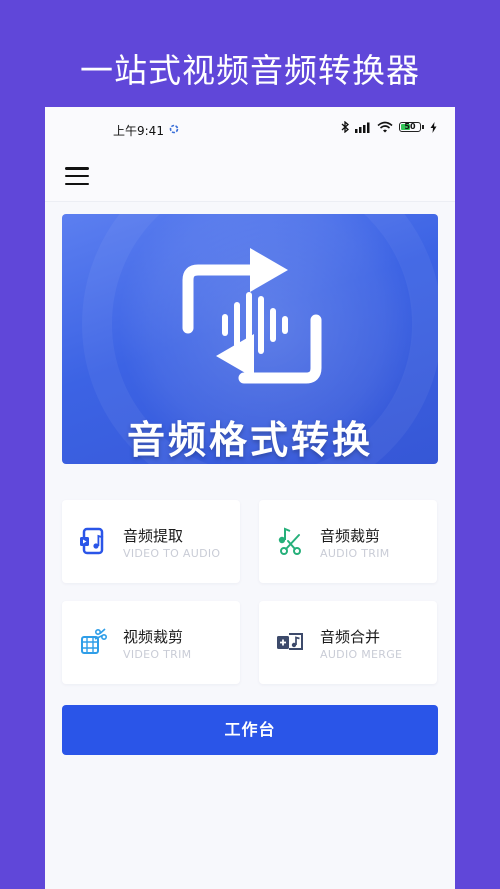 The height and width of the screenshot is (889, 500). I want to click on charging-icon, so click(433, 127).